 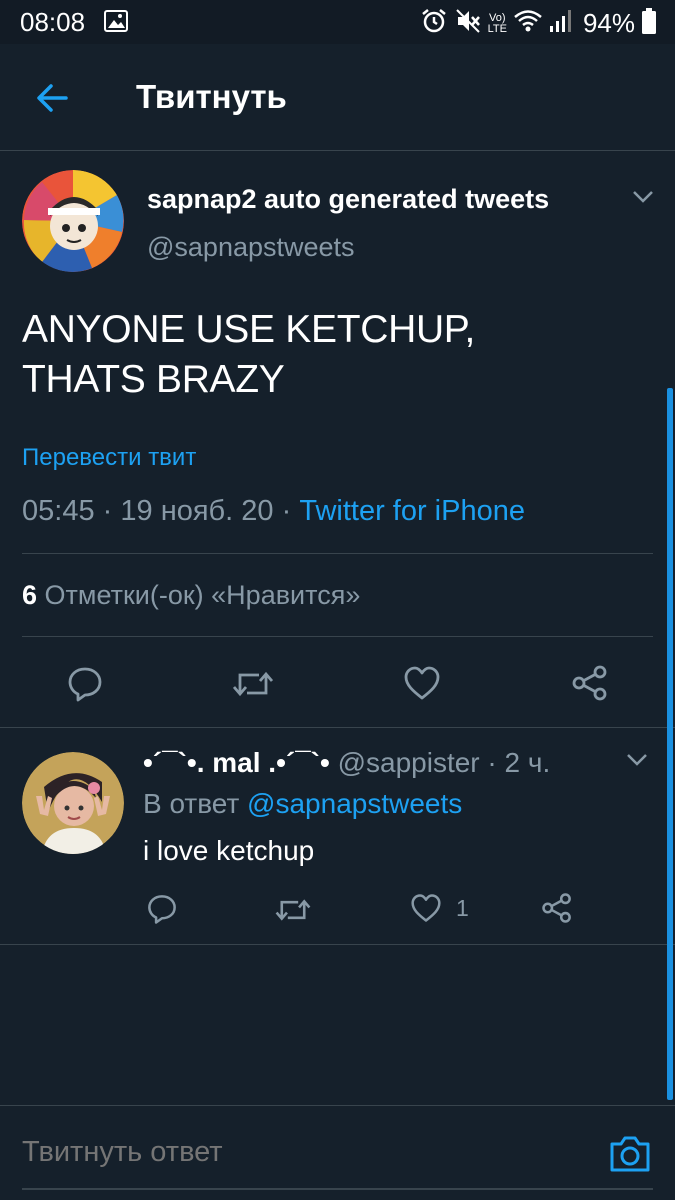 I want to click on likes-count: 6, so click(x=30, y=595).